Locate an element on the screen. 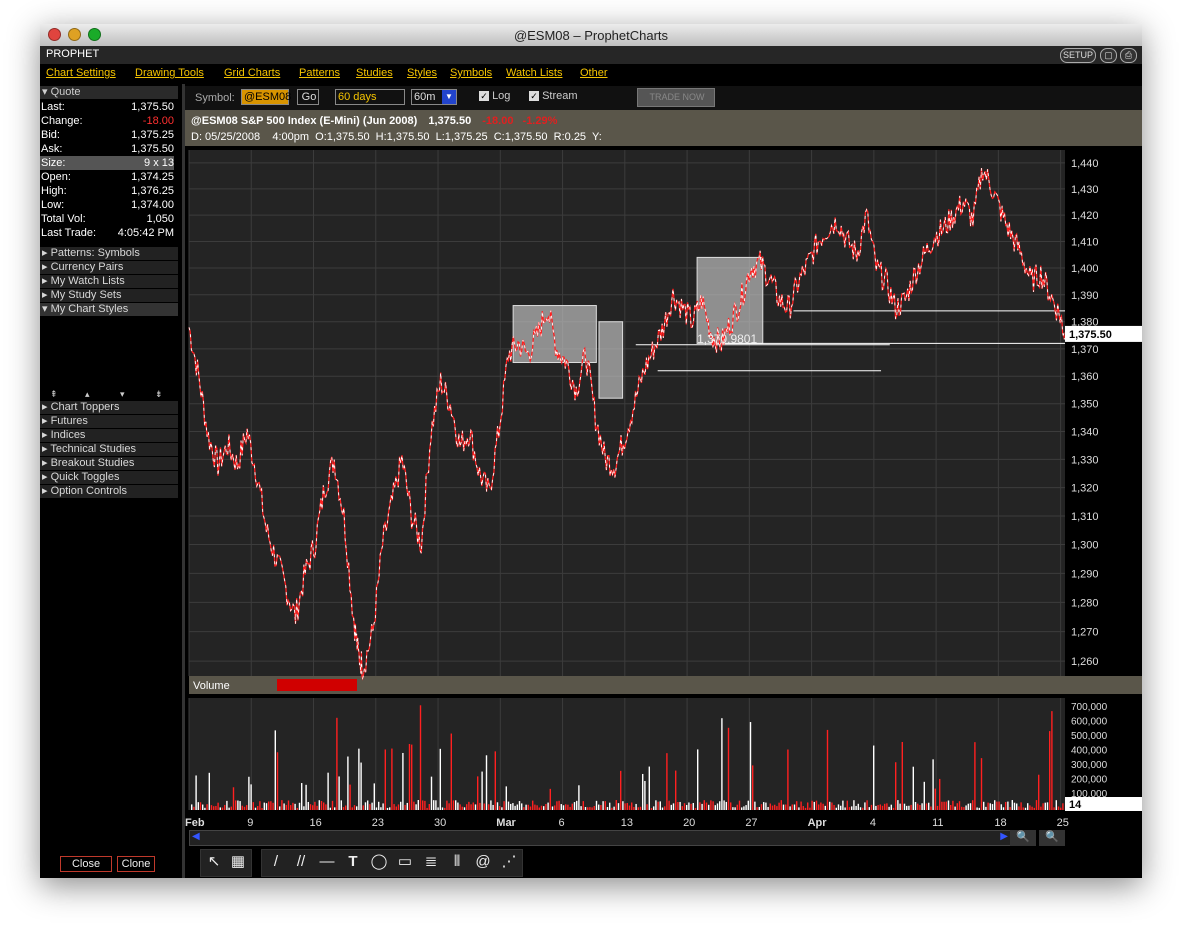  scroll-left-icon: ◀ is located at coordinates (196, 836).